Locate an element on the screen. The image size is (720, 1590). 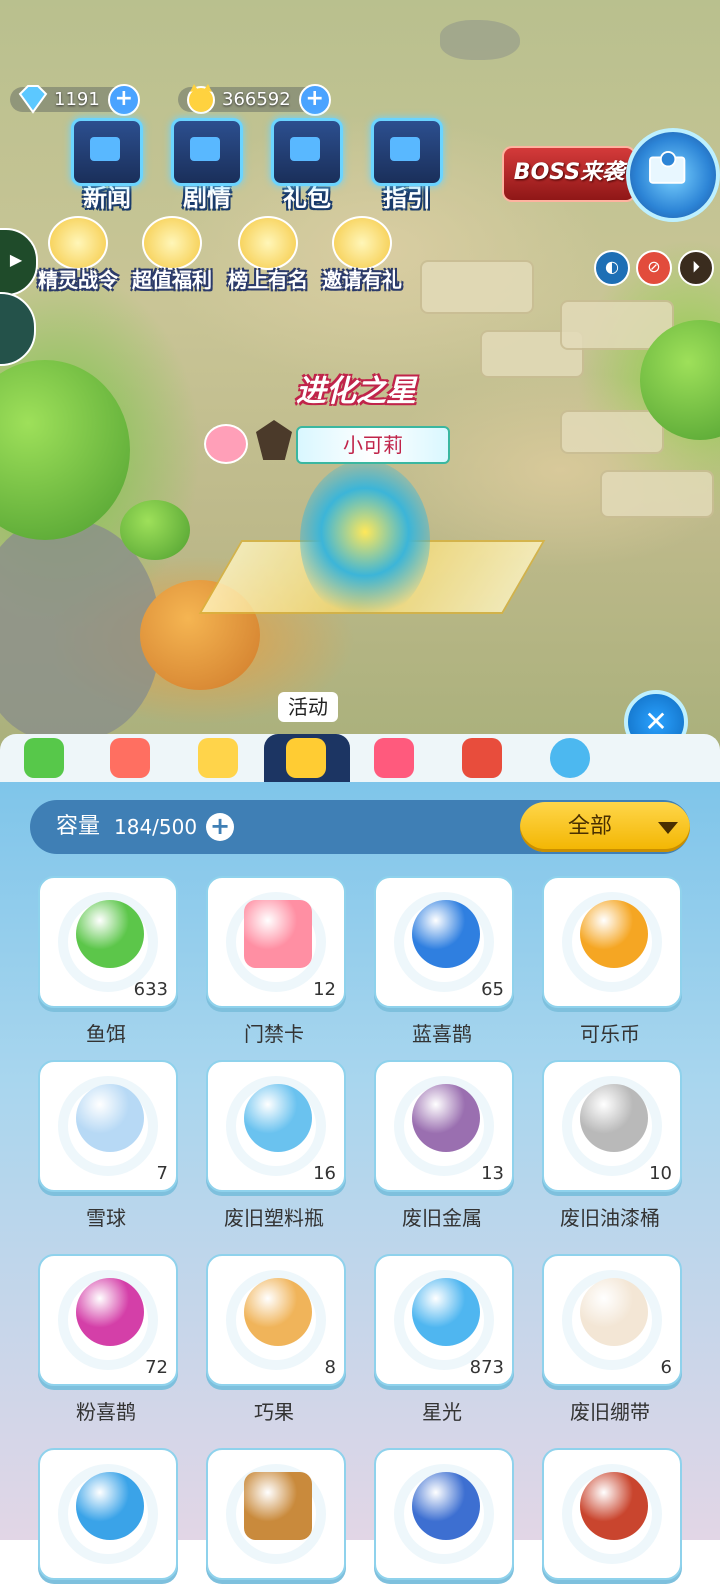
item-slot: 873 星光 is located at coordinates (444, 1339).